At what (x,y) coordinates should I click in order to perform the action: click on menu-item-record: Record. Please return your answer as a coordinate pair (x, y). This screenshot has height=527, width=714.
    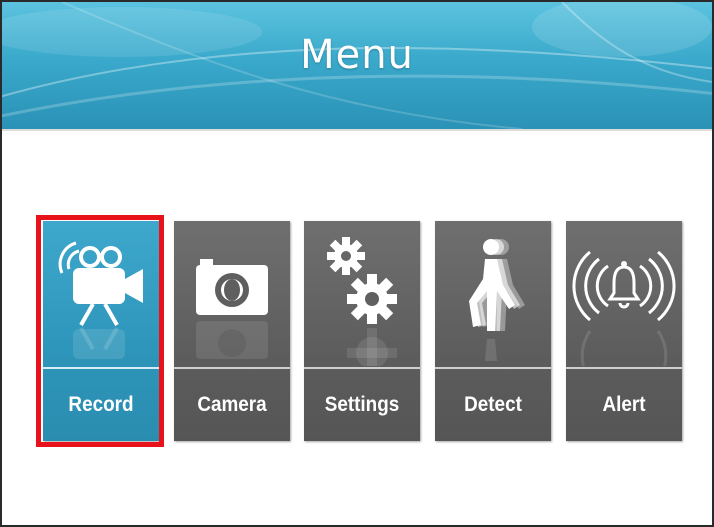
    Looking at the image, I should click on (101, 331).